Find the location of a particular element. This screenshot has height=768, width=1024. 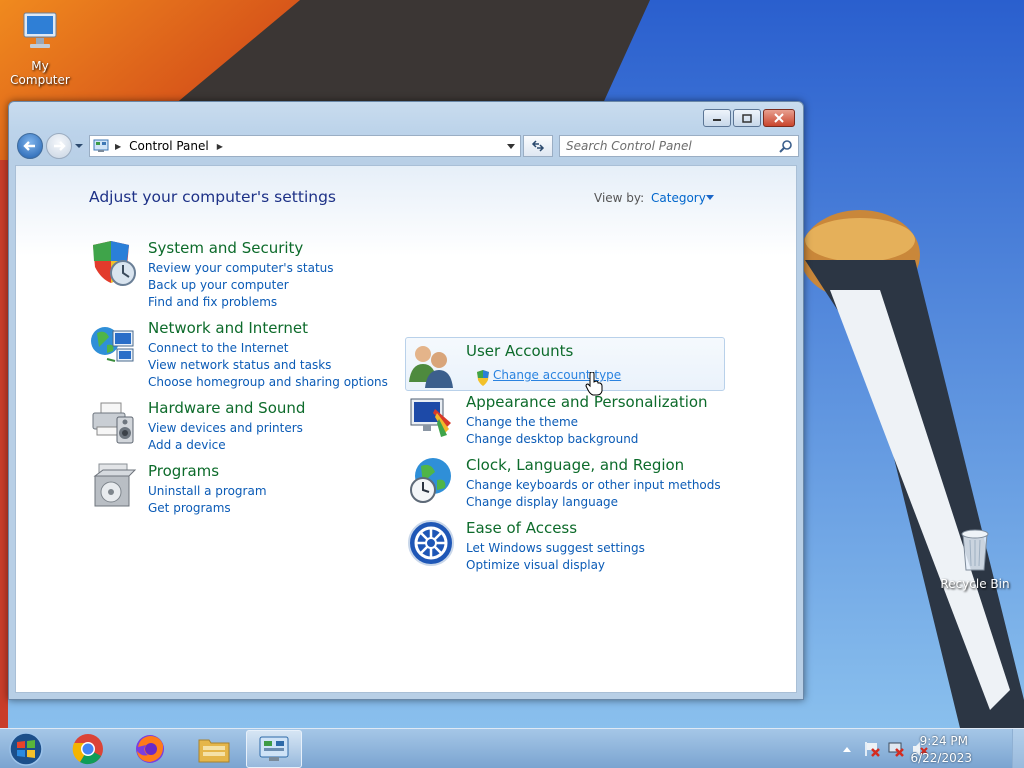

refresh-button is located at coordinates (538, 146).